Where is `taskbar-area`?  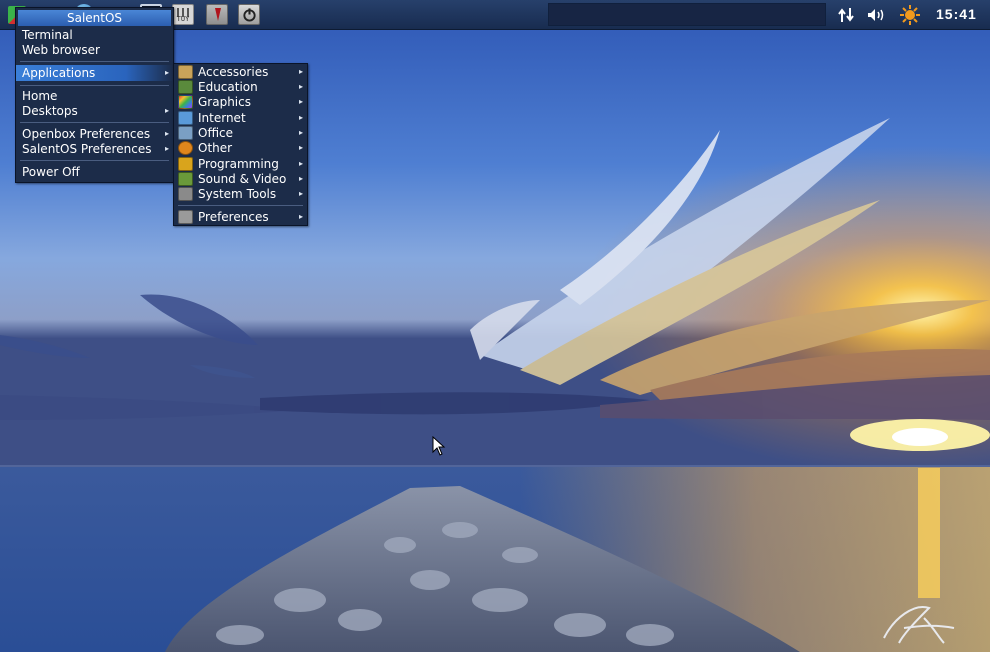 taskbar-area is located at coordinates (687, 14).